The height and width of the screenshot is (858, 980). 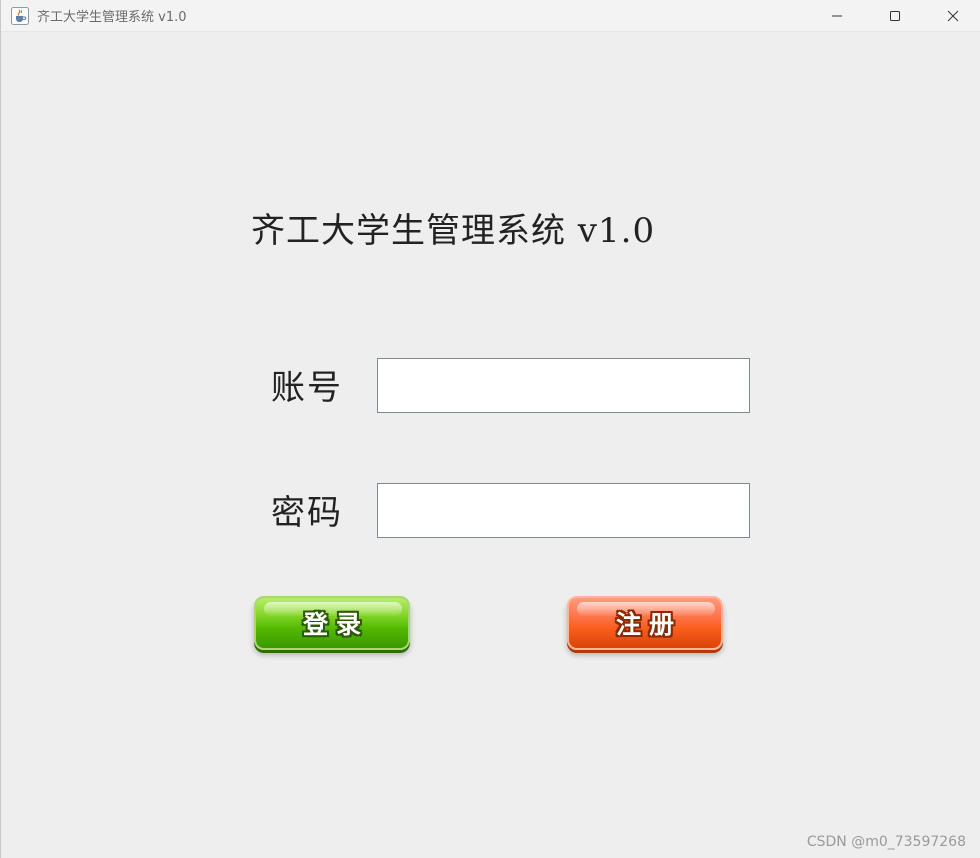 I want to click on java-cup-icon, so click(x=20, y=16).